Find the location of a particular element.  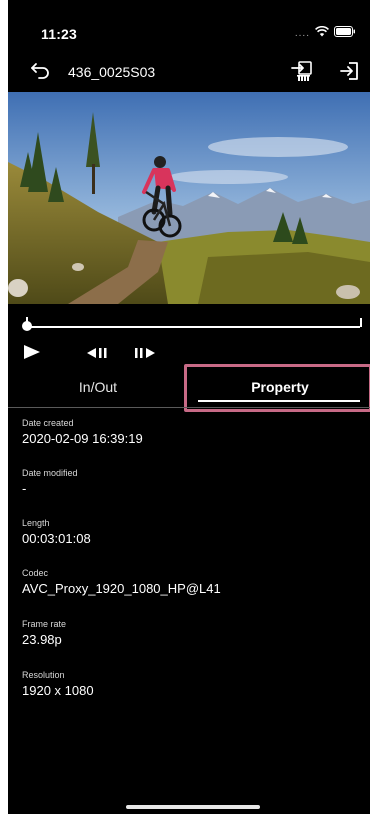

frame-forward-icon is located at coordinates (145, 353).